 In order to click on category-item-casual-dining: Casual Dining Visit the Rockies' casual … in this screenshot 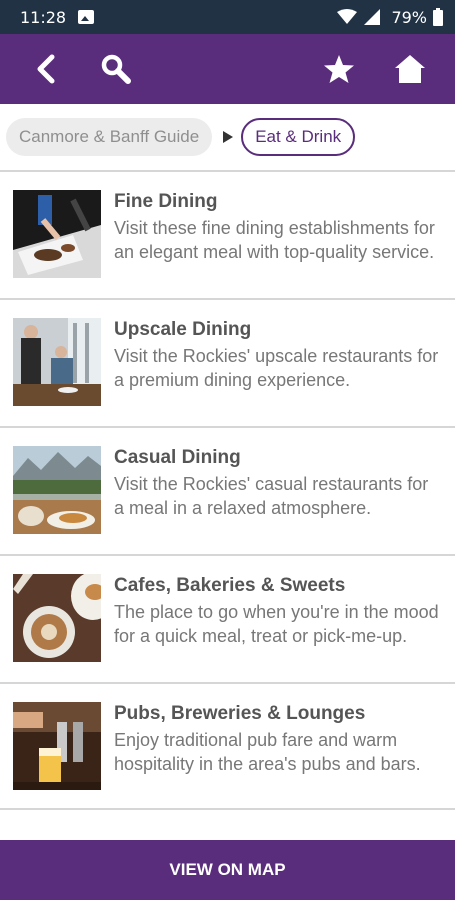, I will do `click(227, 490)`.